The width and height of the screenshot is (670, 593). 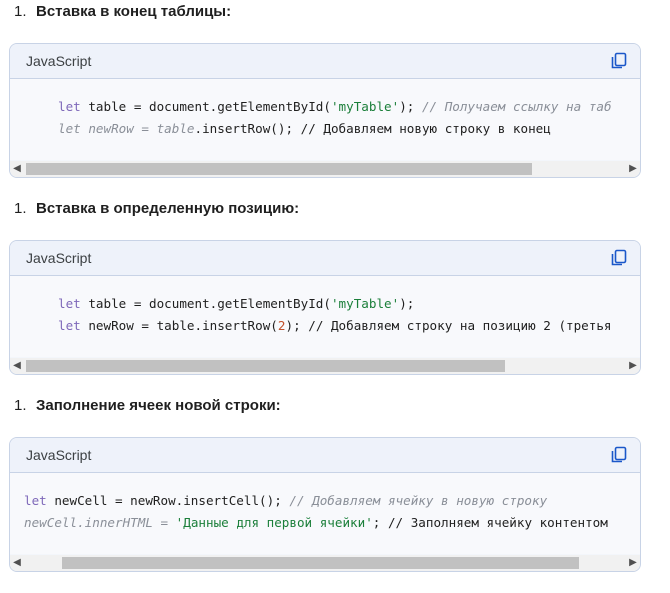 I want to click on section-heading: 1. Вставка в определенную позицию:, so click(x=156, y=209).